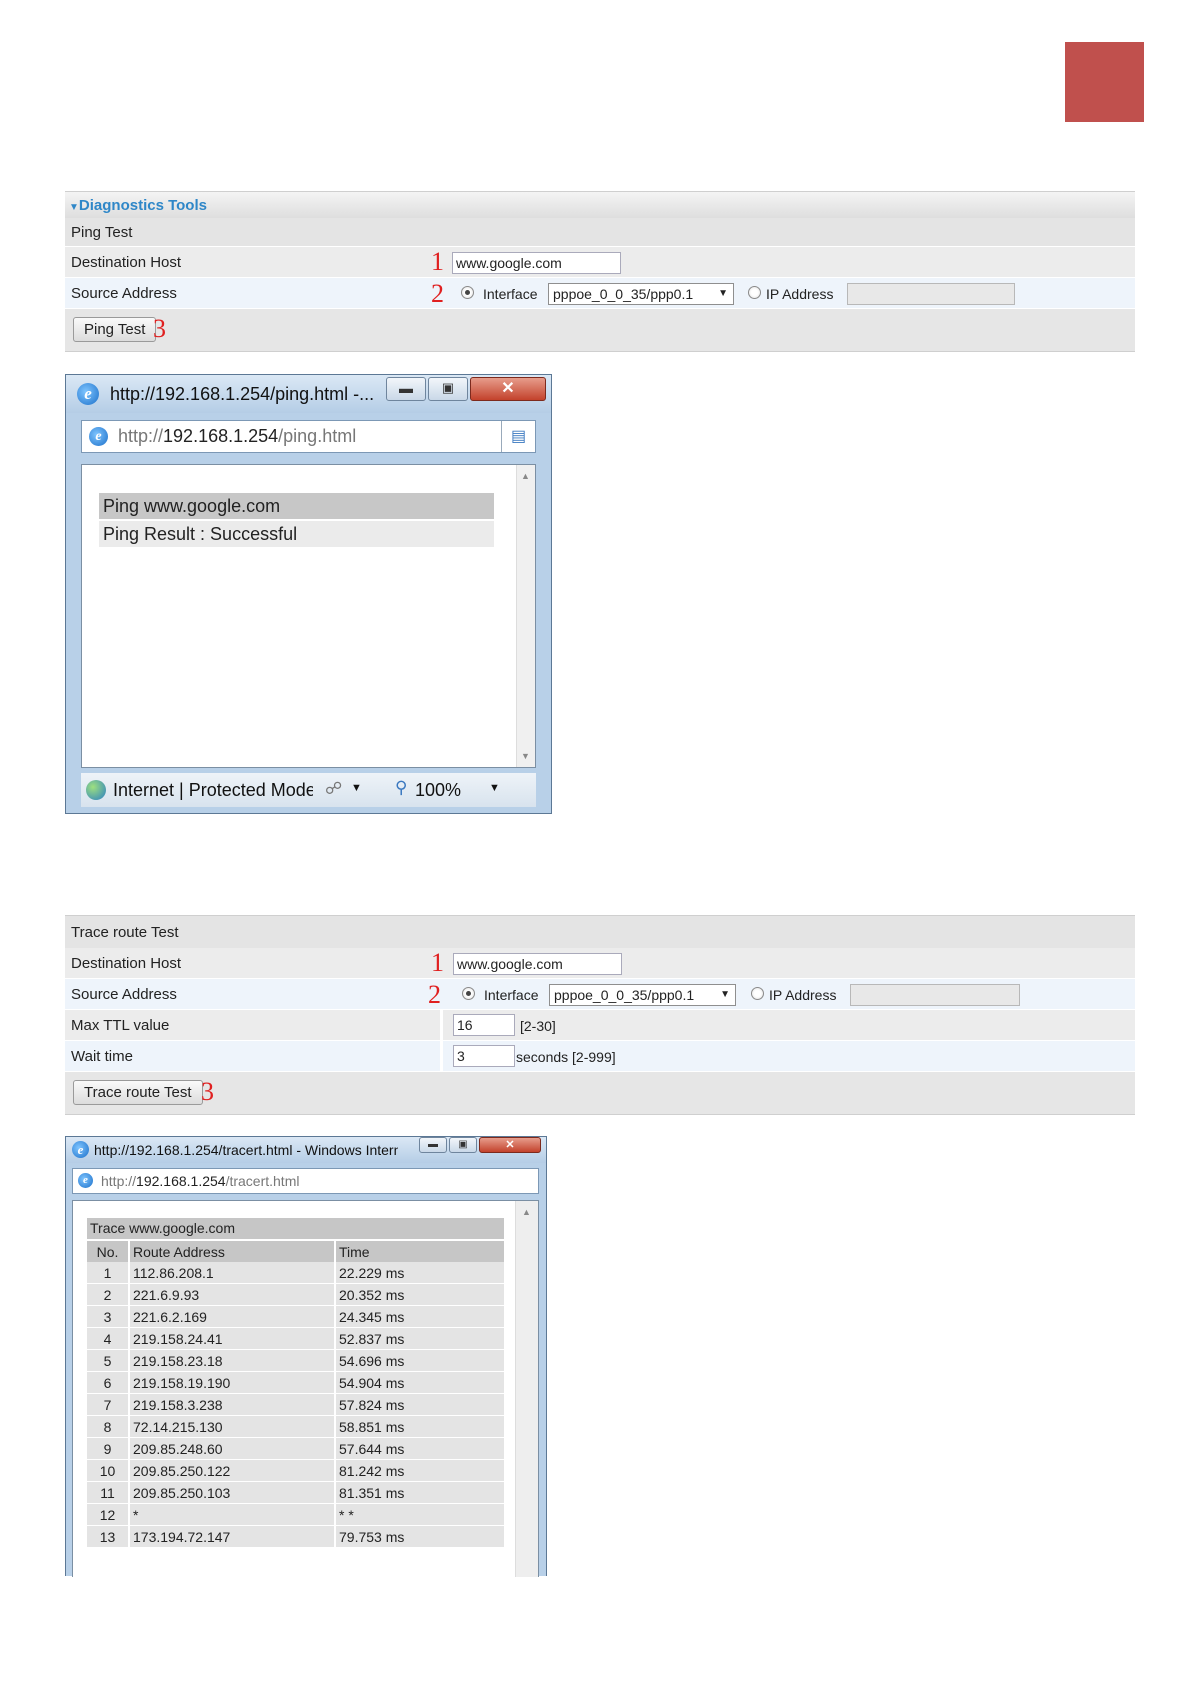  Describe the element at coordinates (115, 329) in the screenshot. I see `ping-test-button: Ping Test` at that location.